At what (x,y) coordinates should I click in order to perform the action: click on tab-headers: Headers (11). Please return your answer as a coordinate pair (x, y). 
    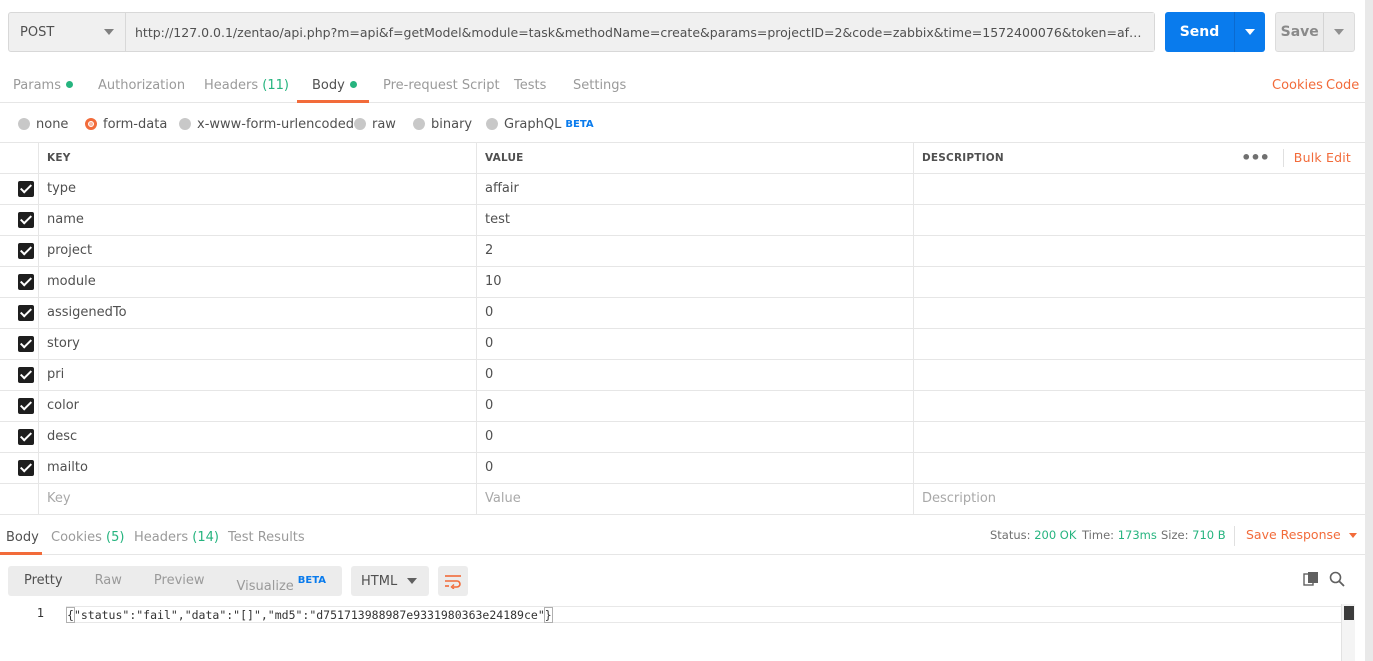
    Looking at the image, I should click on (246, 85).